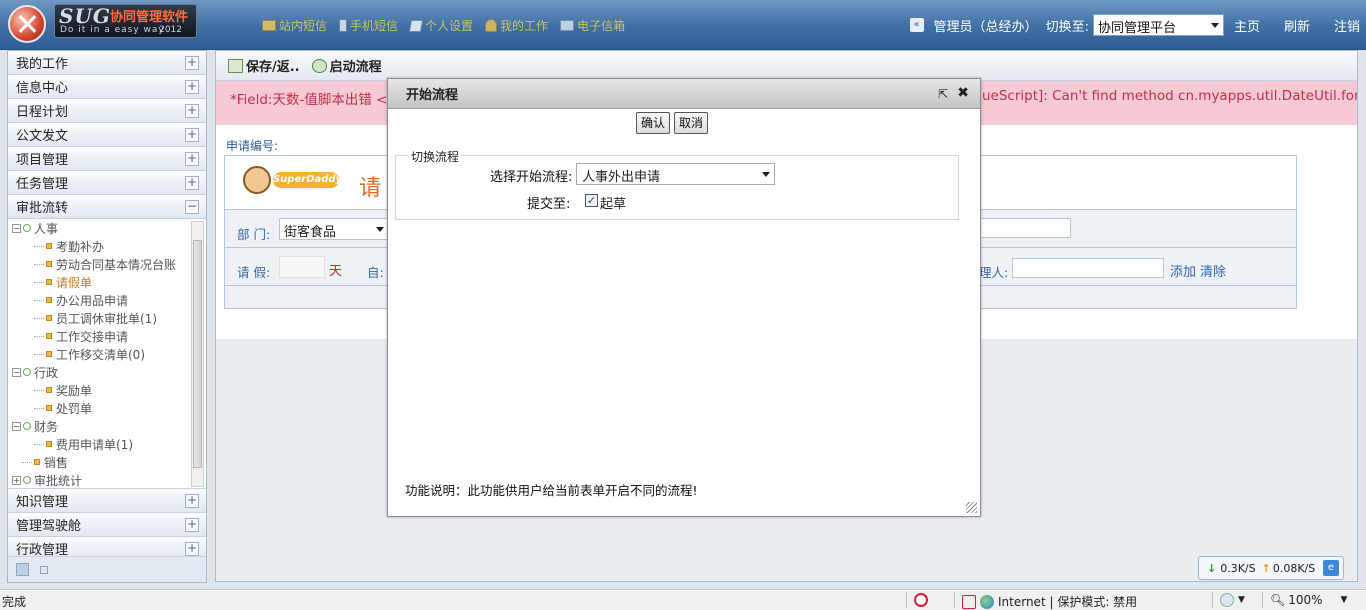 Image resolution: width=1366 pixels, height=610 pixels. I want to click on logout-link: 注销, so click(1347, 25).